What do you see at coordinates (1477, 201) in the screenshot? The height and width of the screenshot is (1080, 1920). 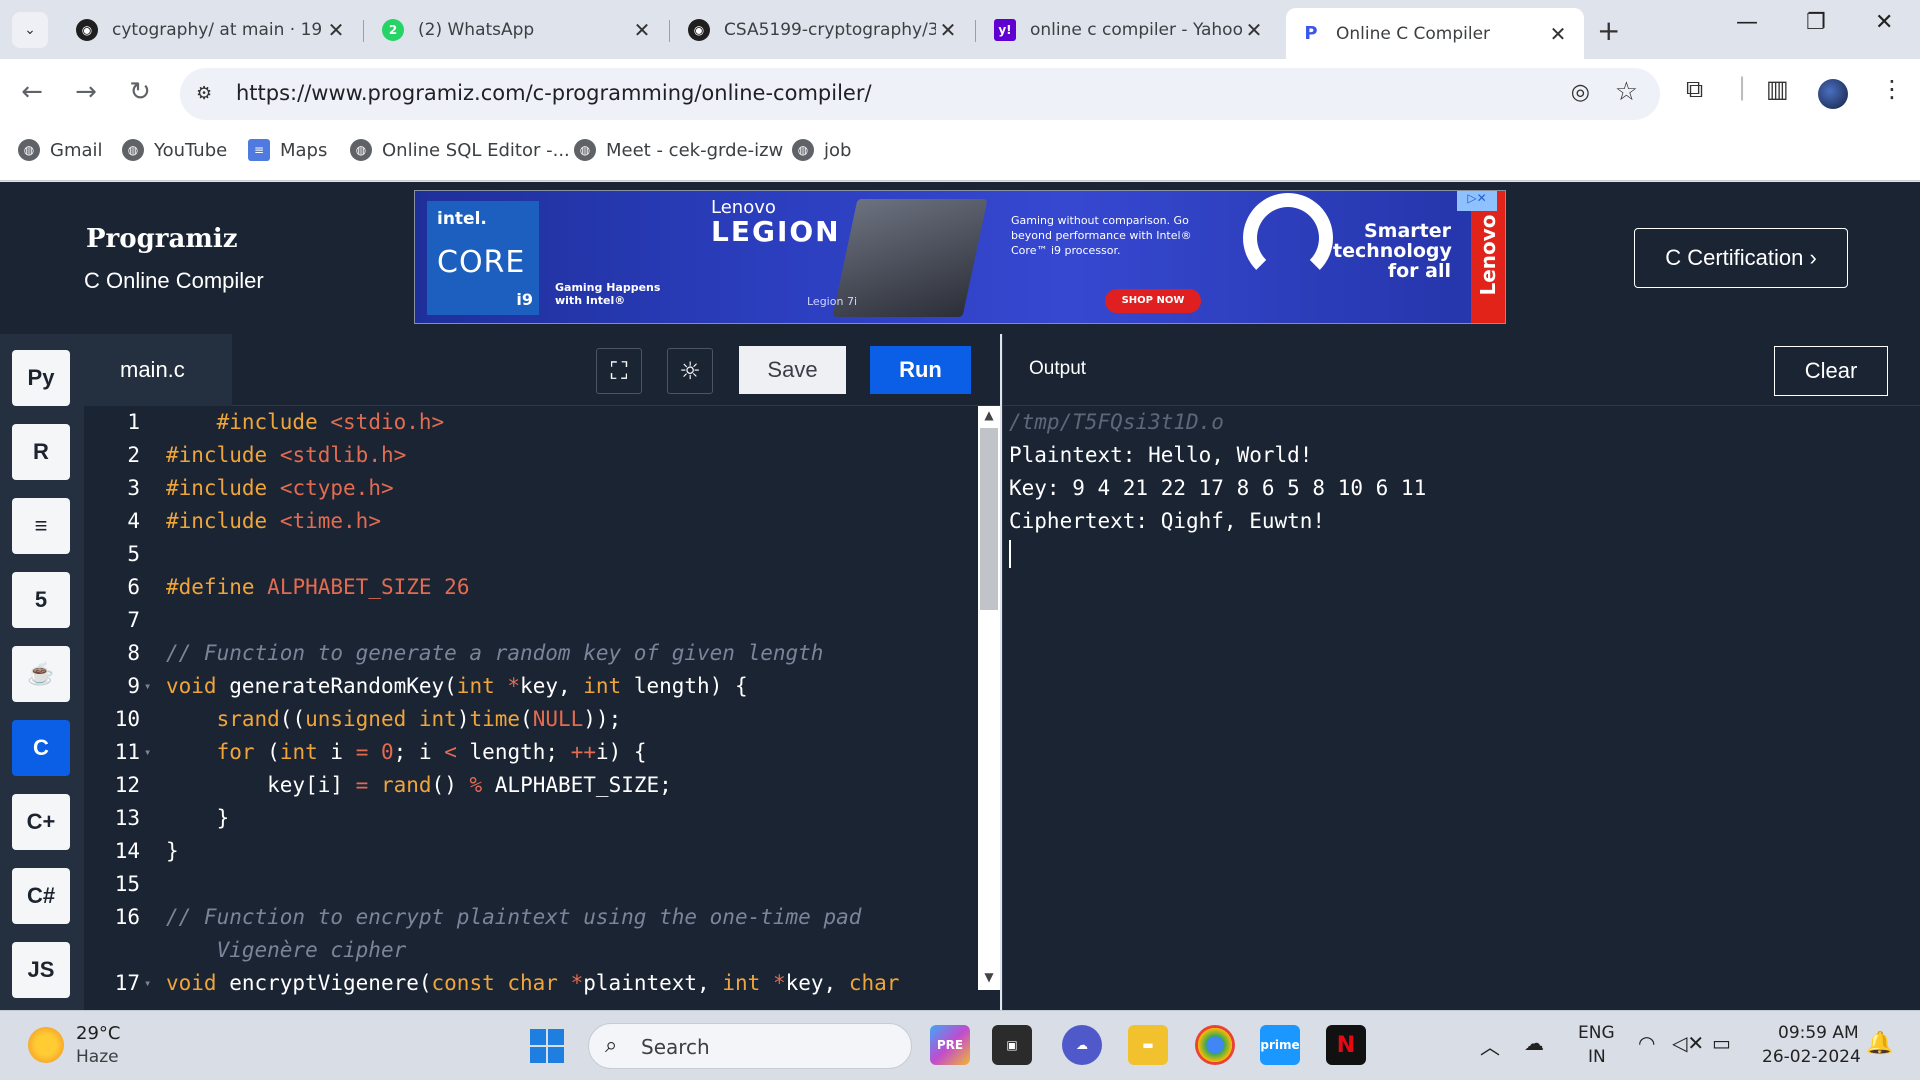 I see `adchoices-icon: ▷✕` at bounding box center [1477, 201].